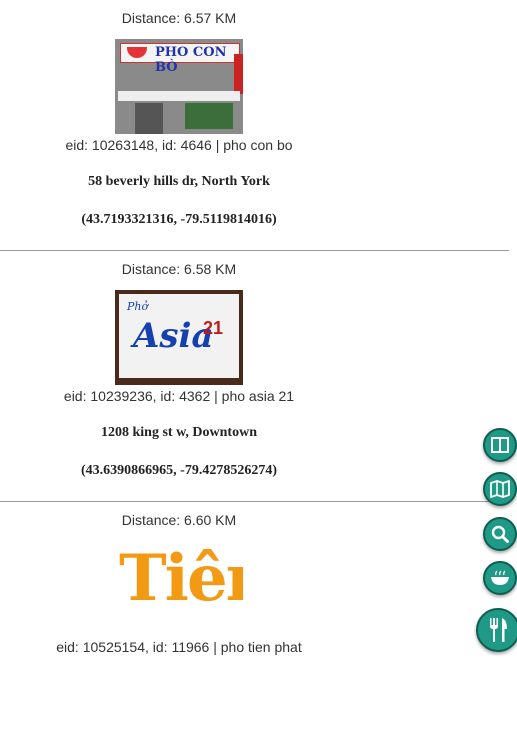 The height and width of the screenshot is (752, 517). What do you see at coordinates (179, 432) in the screenshot?
I see `address-line: 1208 king st w, Downtown` at bounding box center [179, 432].